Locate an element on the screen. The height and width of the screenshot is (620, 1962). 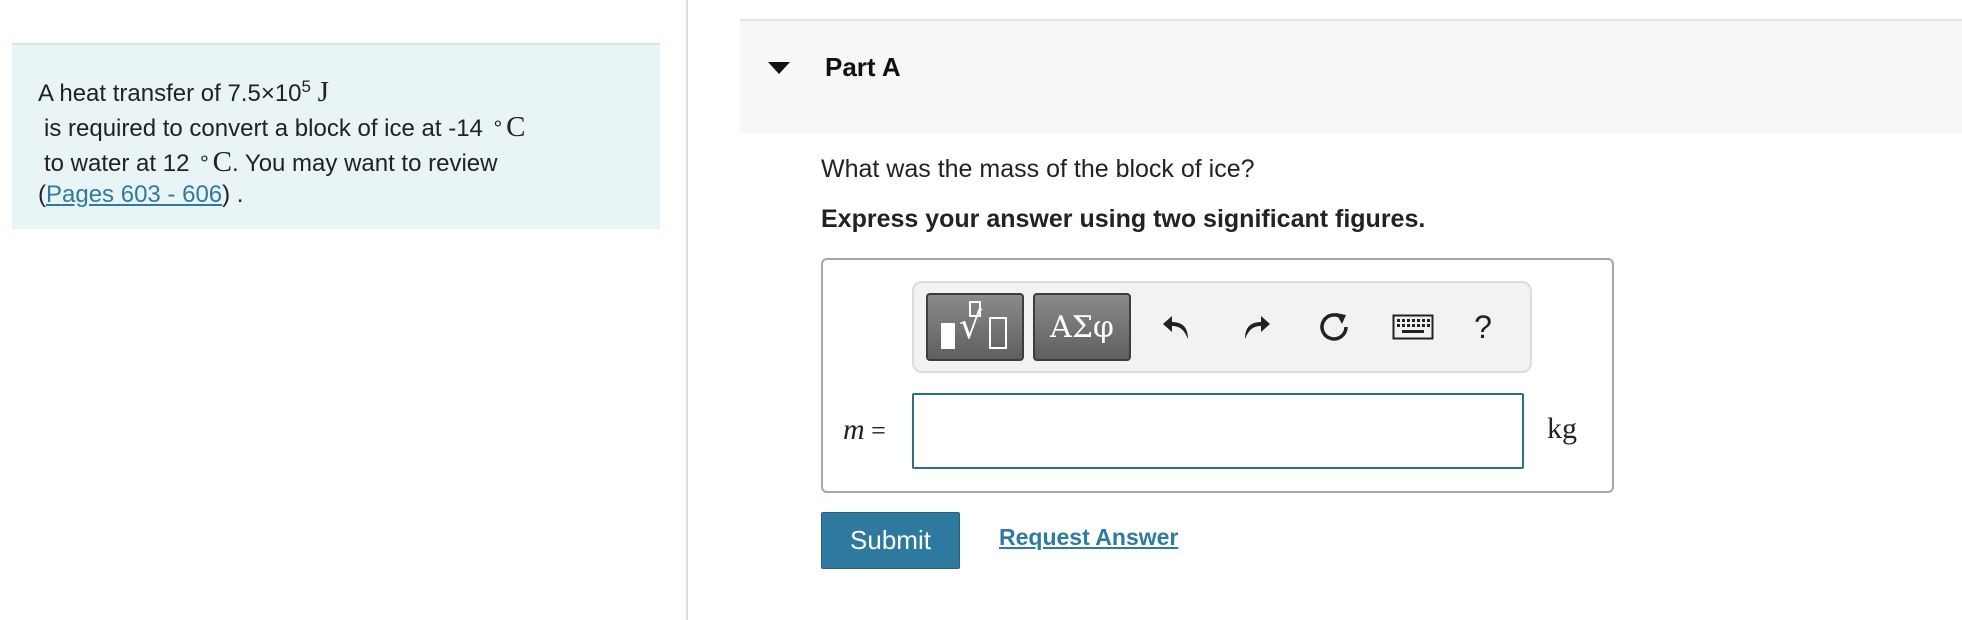
problem-line-4: (Pages 603 - 606) . is located at coordinates (349, 194).